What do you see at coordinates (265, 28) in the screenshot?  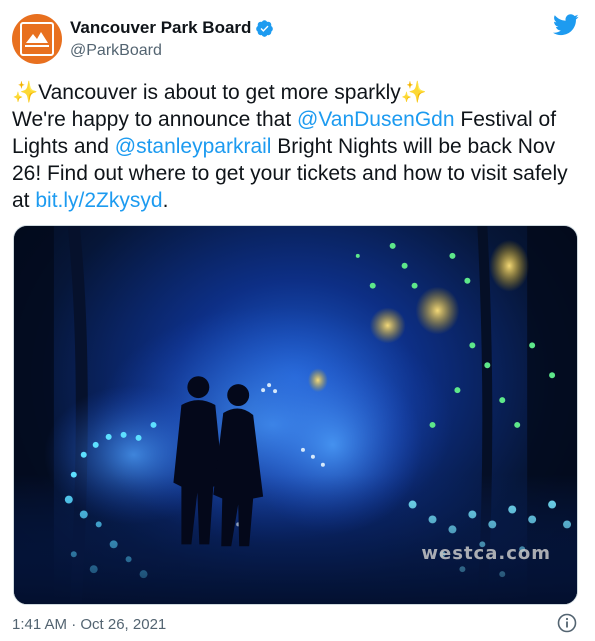 I see `verified-badge-icon` at bounding box center [265, 28].